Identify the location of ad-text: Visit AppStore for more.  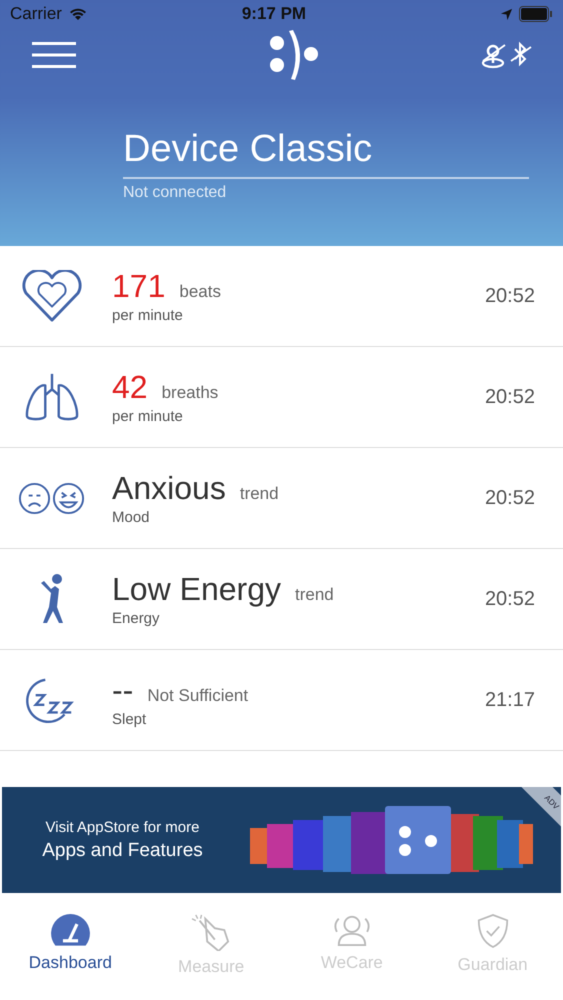
(123, 827).